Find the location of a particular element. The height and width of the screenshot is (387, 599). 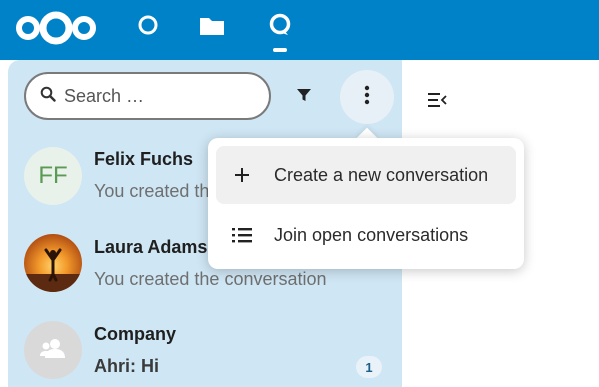

conversation-last-message: You created the conversation is located at coordinates (210, 279).